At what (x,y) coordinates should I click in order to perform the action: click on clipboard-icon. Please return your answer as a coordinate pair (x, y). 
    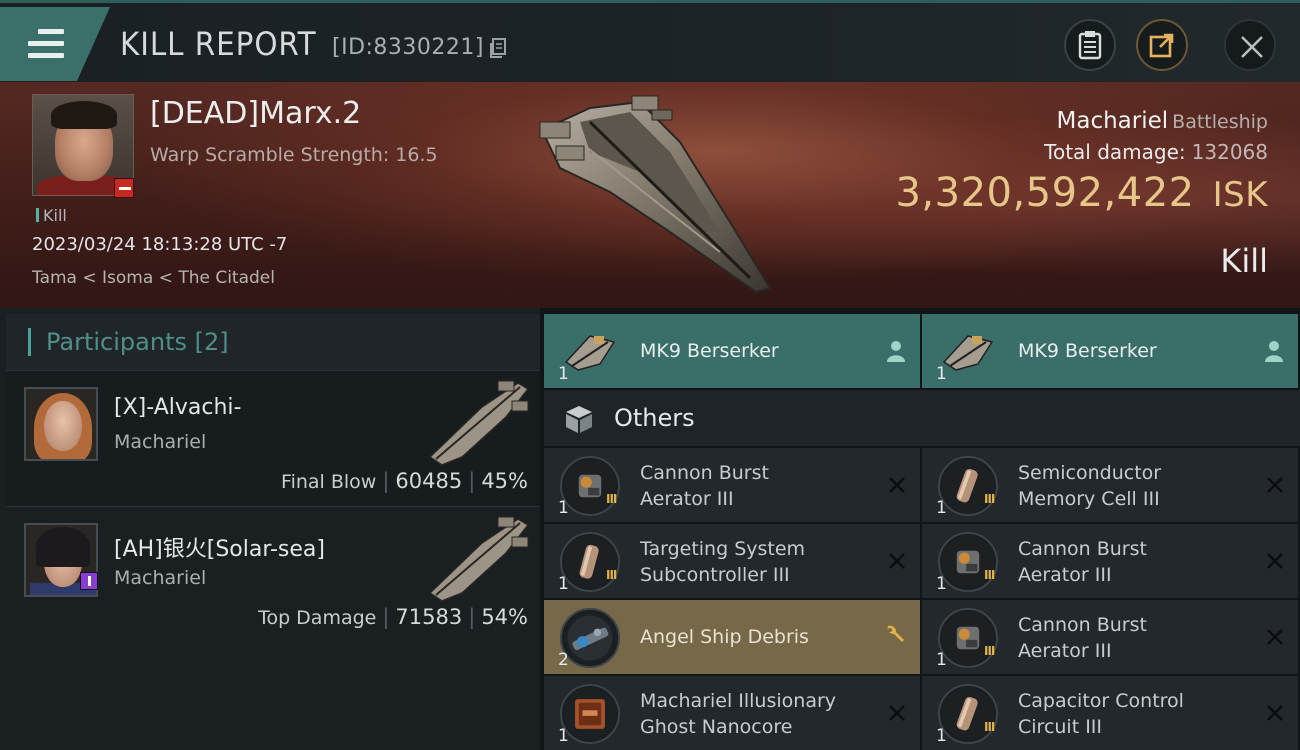
    Looking at the image, I should click on (1090, 45).